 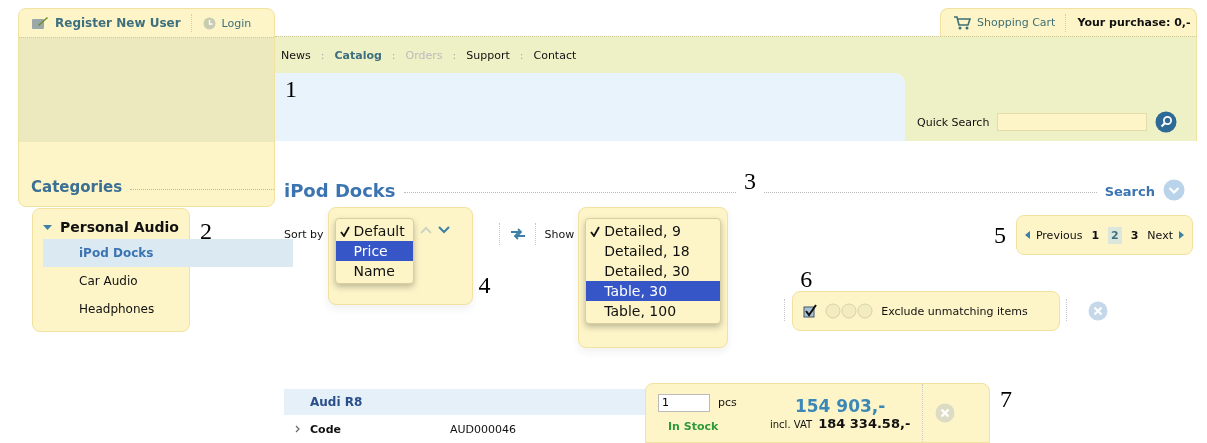 What do you see at coordinates (791, 424) in the screenshot?
I see `vat-label: incl. VAT` at bounding box center [791, 424].